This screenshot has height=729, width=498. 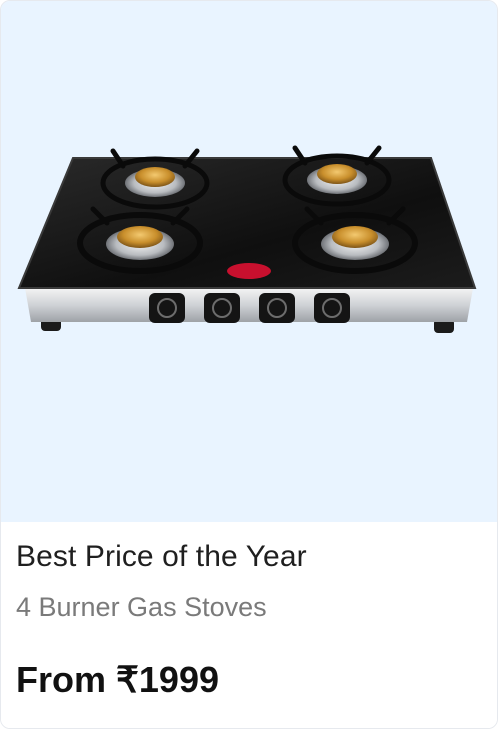 What do you see at coordinates (141, 607) in the screenshot?
I see `card-subtitle: 4 Burner Gas Stoves` at bounding box center [141, 607].